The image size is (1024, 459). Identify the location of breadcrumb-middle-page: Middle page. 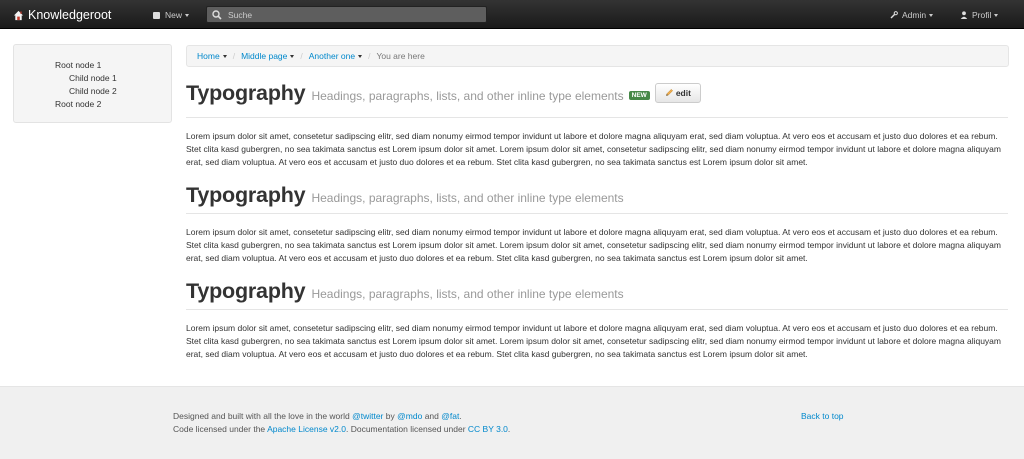
(268, 56).